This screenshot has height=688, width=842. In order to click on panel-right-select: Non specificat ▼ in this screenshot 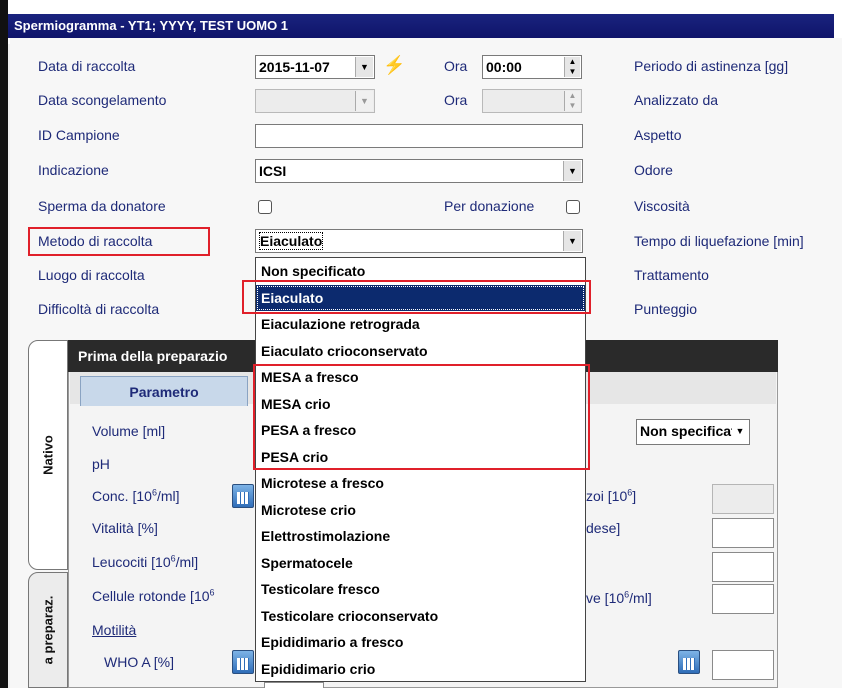, I will do `click(693, 432)`.